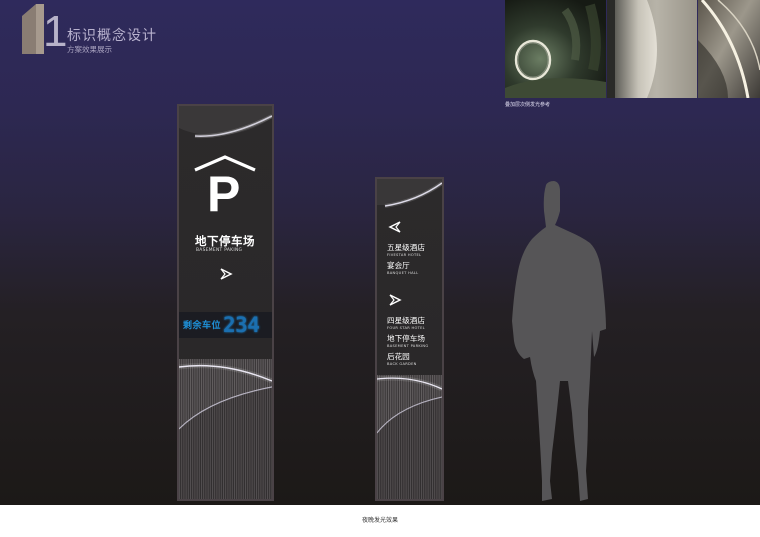  Describe the element at coordinates (55, 31) in the screenshot. I see `section-number: 1` at that location.